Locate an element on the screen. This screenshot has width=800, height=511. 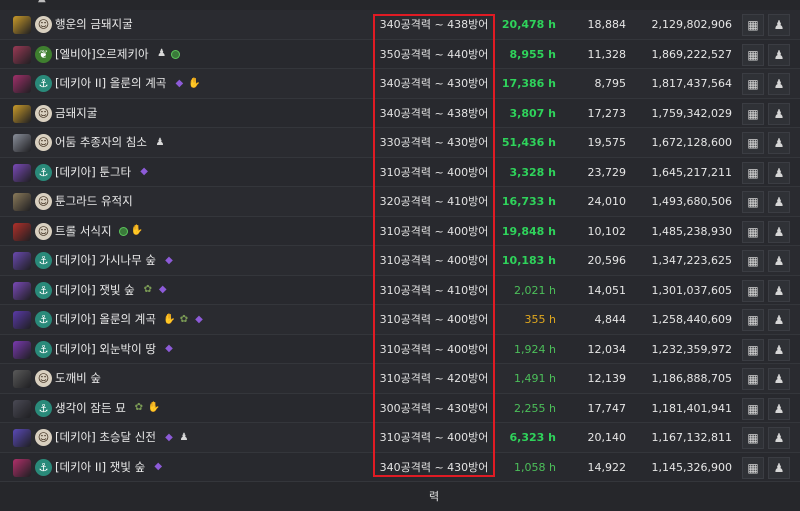
zone-name: 툰그라드 유적지 is located at coordinates (94, 201).